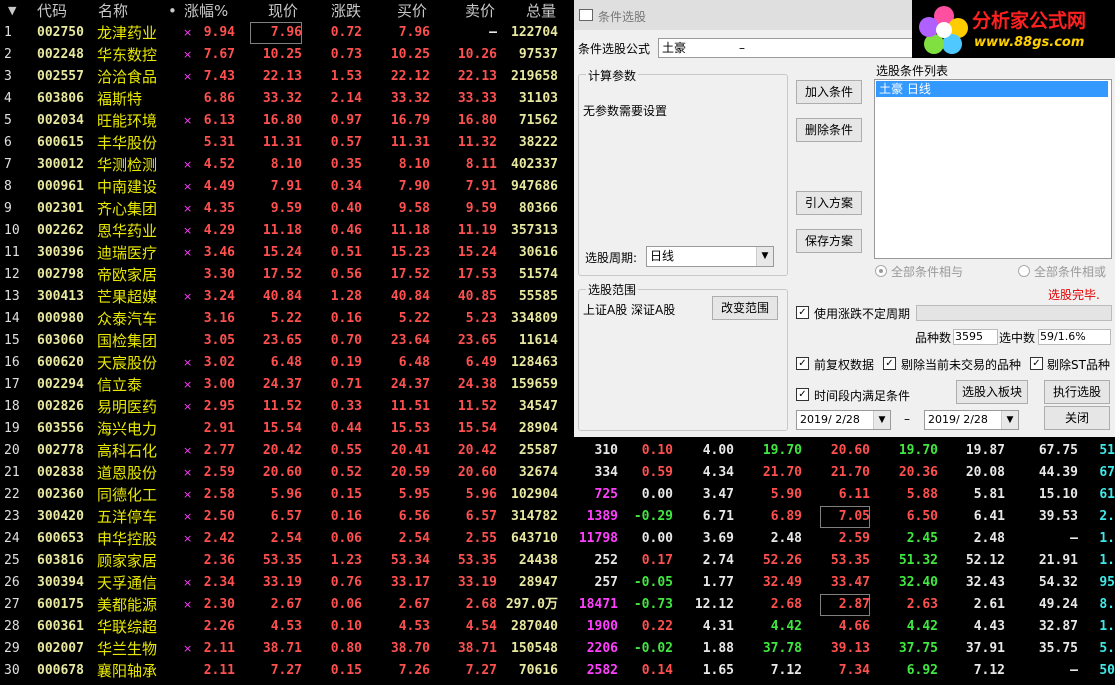 The width and height of the screenshot is (1115, 685). What do you see at coordinates (127, 605) in the screenshot?
I see `cell-name: 美都能源` at bounding box center [127, 605].